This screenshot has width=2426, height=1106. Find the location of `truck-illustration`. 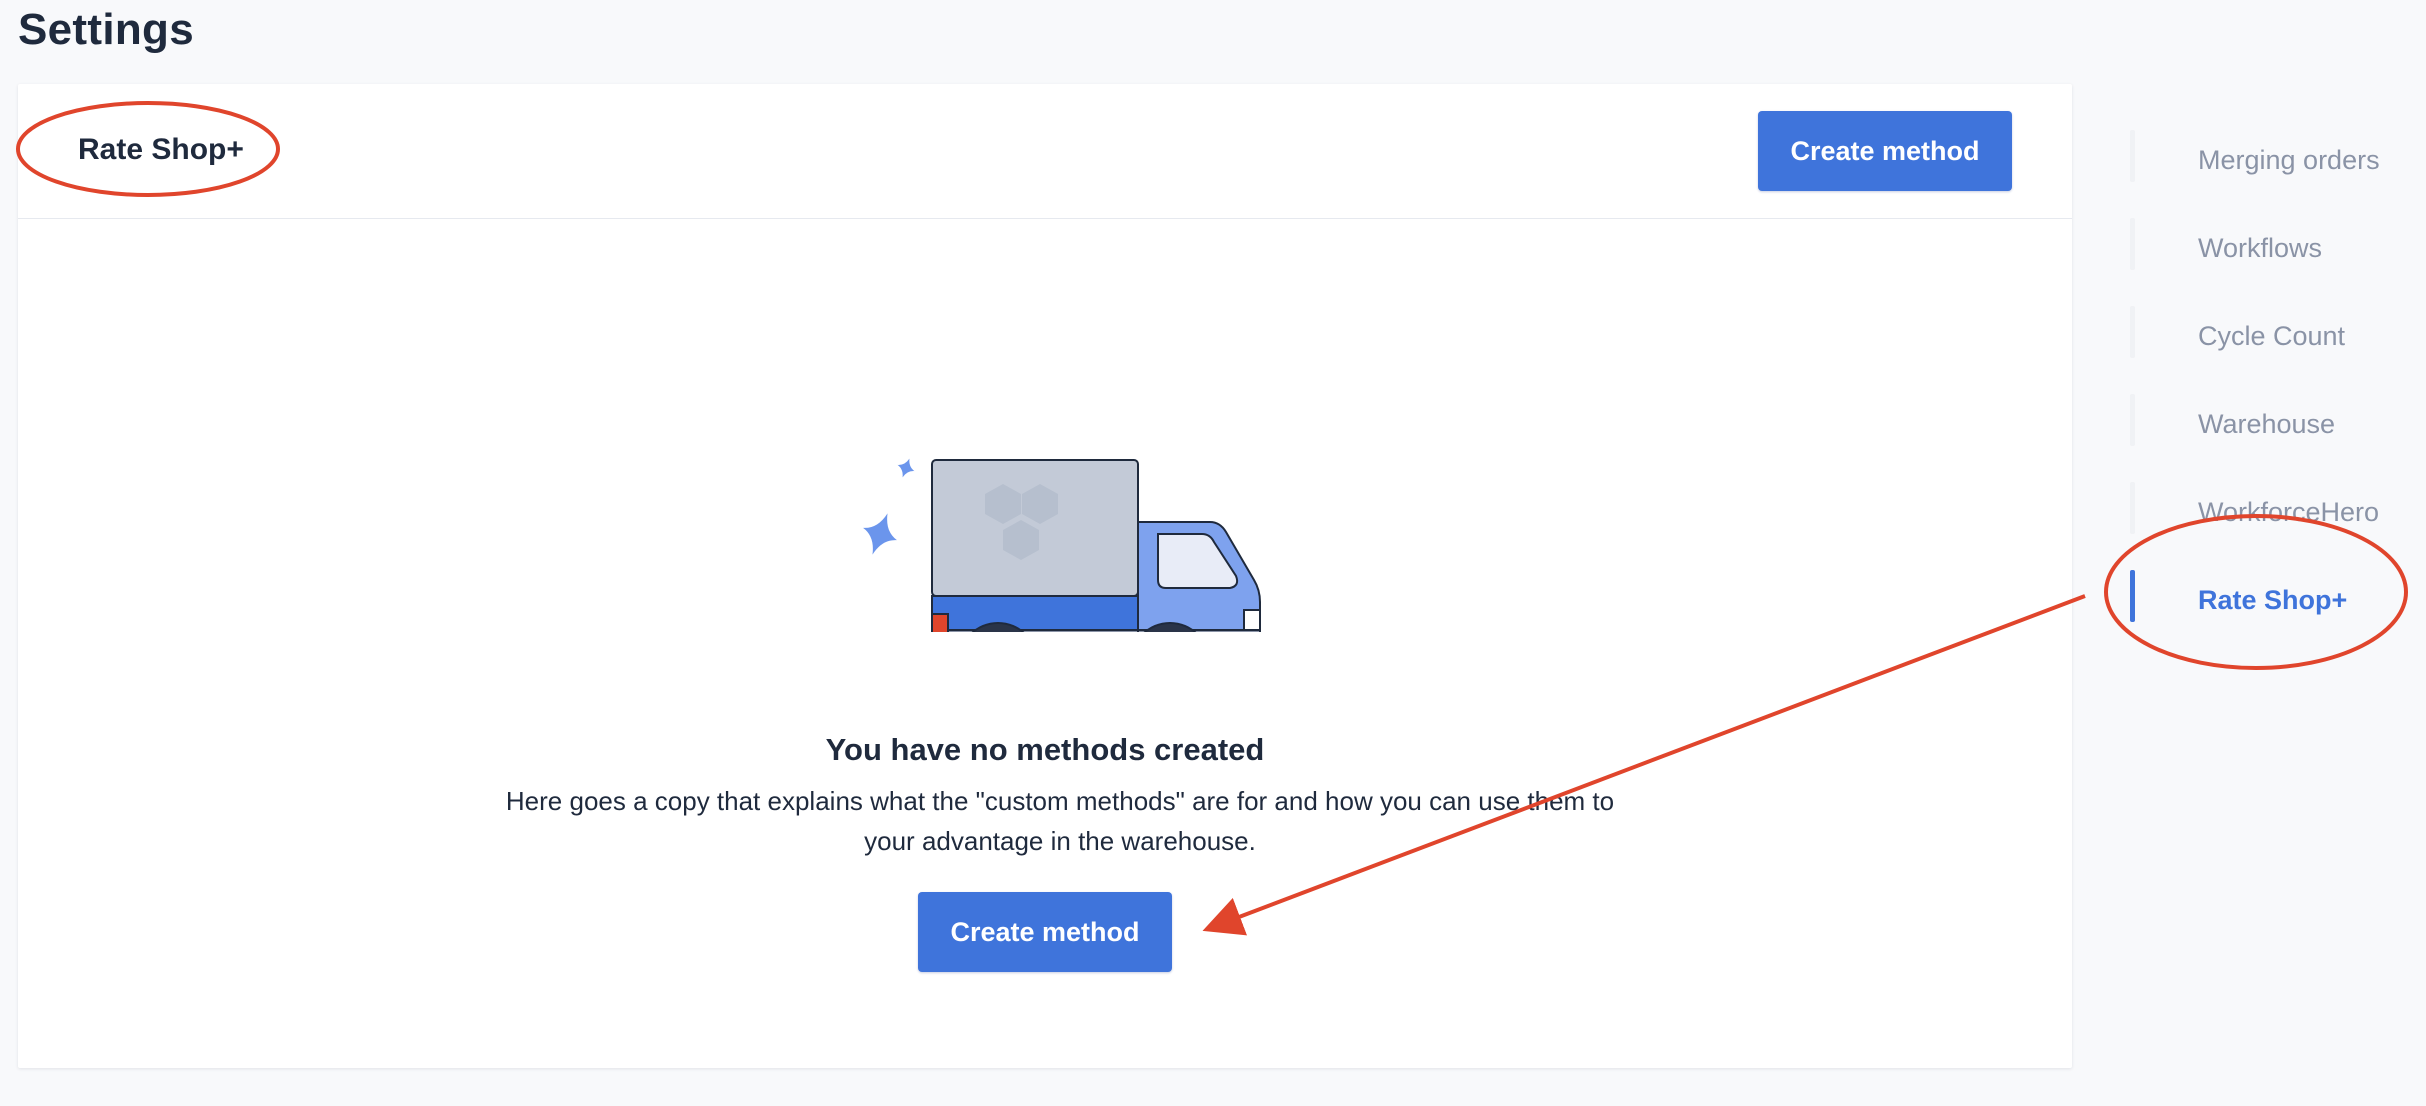

truck-illustration is located at coordinates (1062, 545).